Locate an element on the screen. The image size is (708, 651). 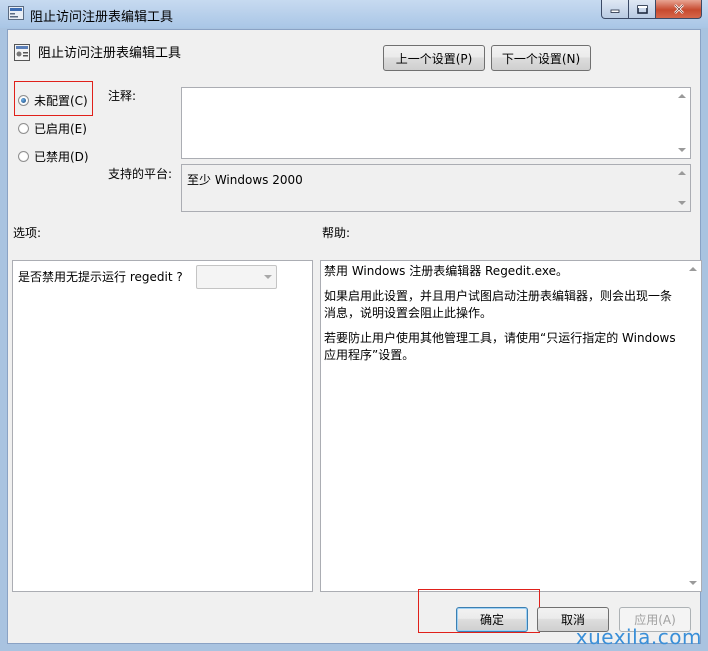
close-button is located at coordinates (679, 9).